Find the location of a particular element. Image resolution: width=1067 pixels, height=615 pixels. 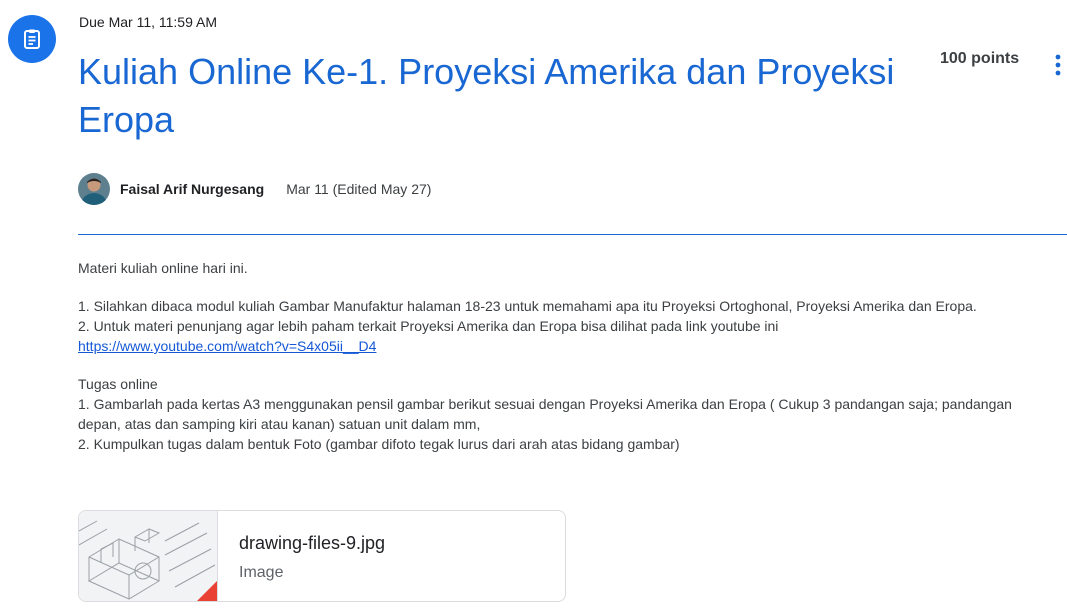

points-label: 100 points is located at coordinates (980, 58).